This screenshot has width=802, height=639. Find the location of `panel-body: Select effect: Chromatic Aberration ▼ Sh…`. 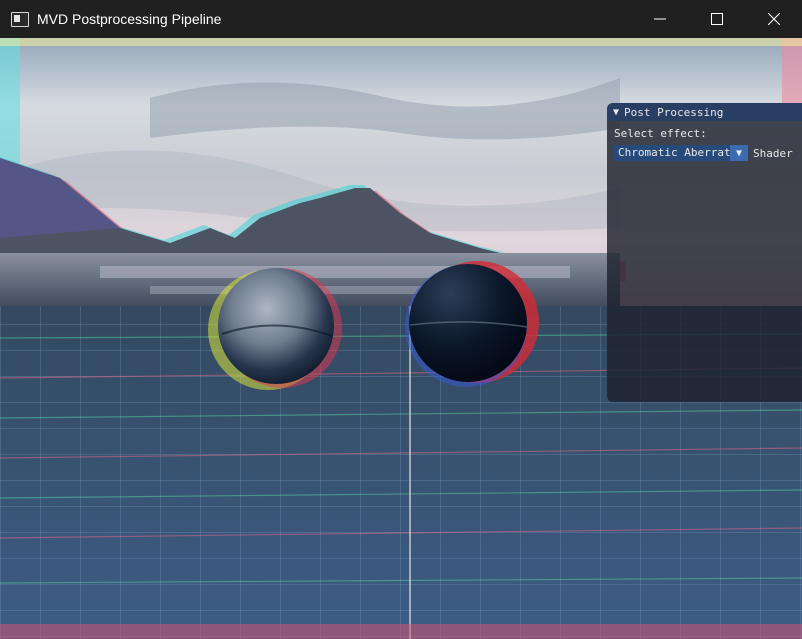

panel-body: Select effect: Chromatic Aberration ▼ Sh… is located at coordinates (704, 141).